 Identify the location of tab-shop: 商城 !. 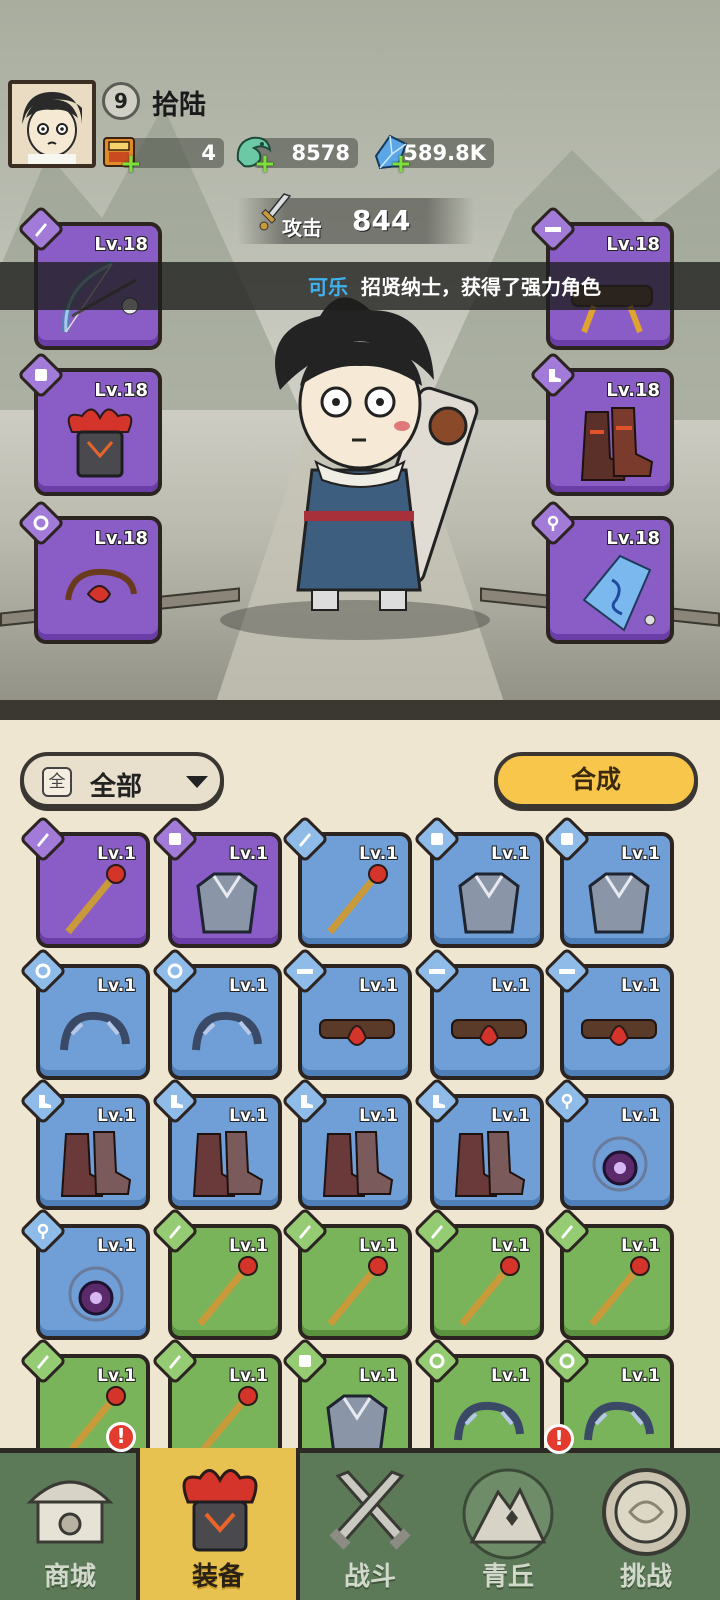
(70, 1511).